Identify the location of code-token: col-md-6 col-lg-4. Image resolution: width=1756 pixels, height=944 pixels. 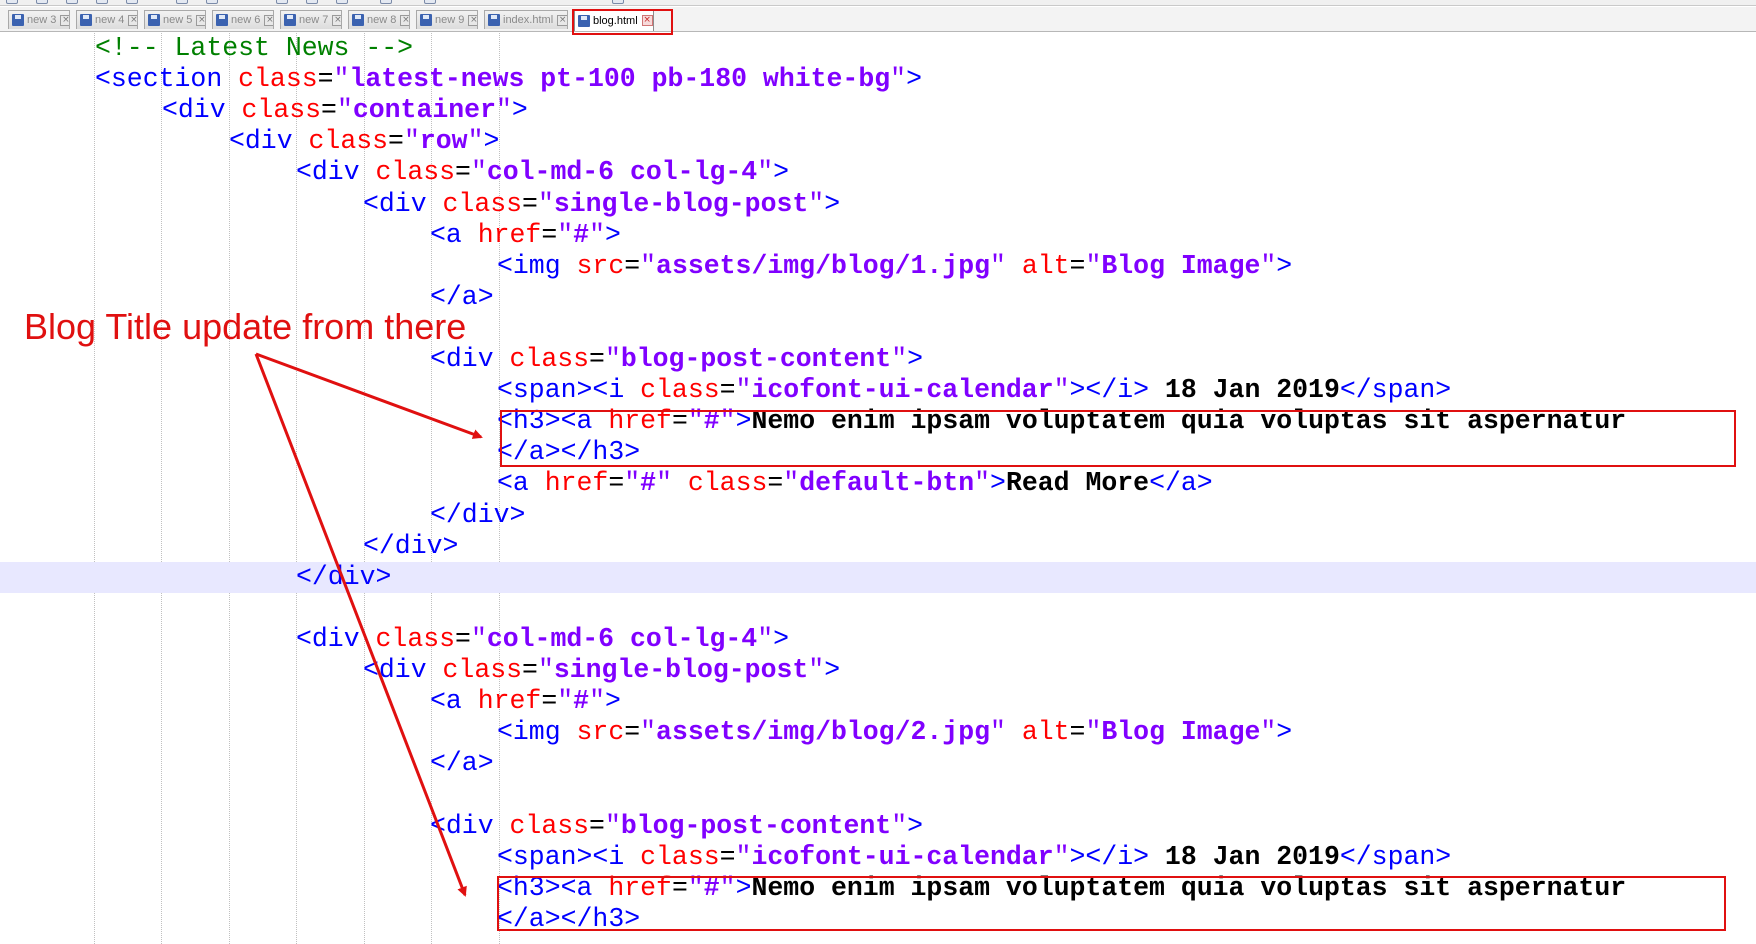
(622, 172).